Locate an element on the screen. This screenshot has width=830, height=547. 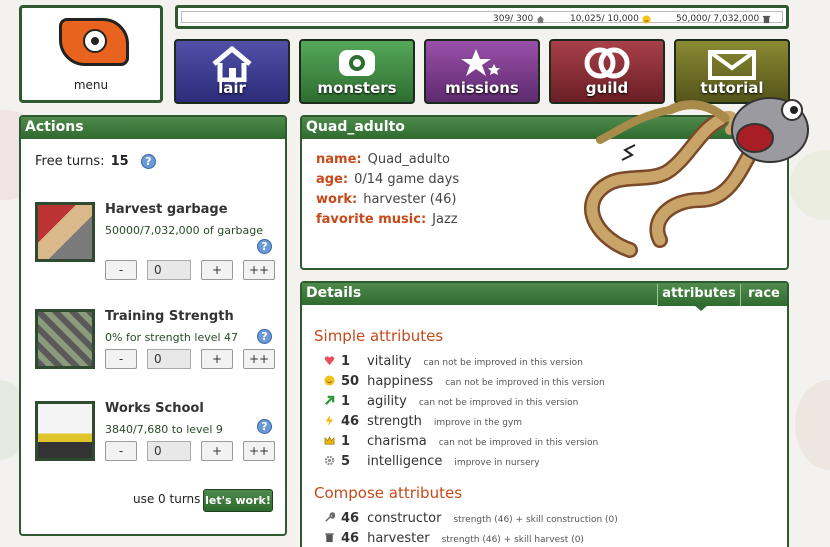
action-title: Harvest garbage is located at coordinates (166, 209).